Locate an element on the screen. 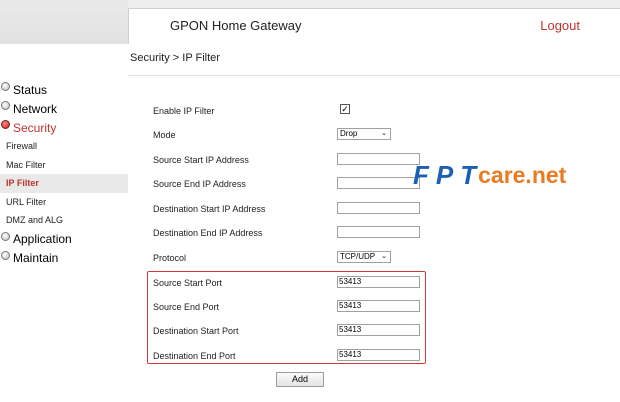 The image size is (620, 402). form-row-mode: Mode Drop ⌄ is located at coordinates (288, 136).